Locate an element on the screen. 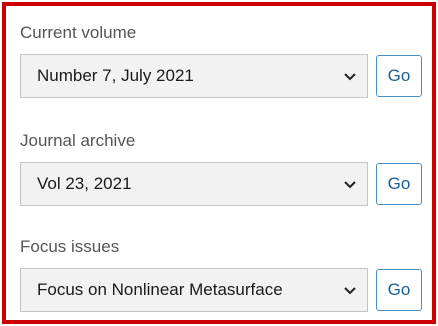 The height and width of the screenshot is (326, 438). journal-archive-selected-value: Vol 23, 2021 is located at coordinates (84, 183).